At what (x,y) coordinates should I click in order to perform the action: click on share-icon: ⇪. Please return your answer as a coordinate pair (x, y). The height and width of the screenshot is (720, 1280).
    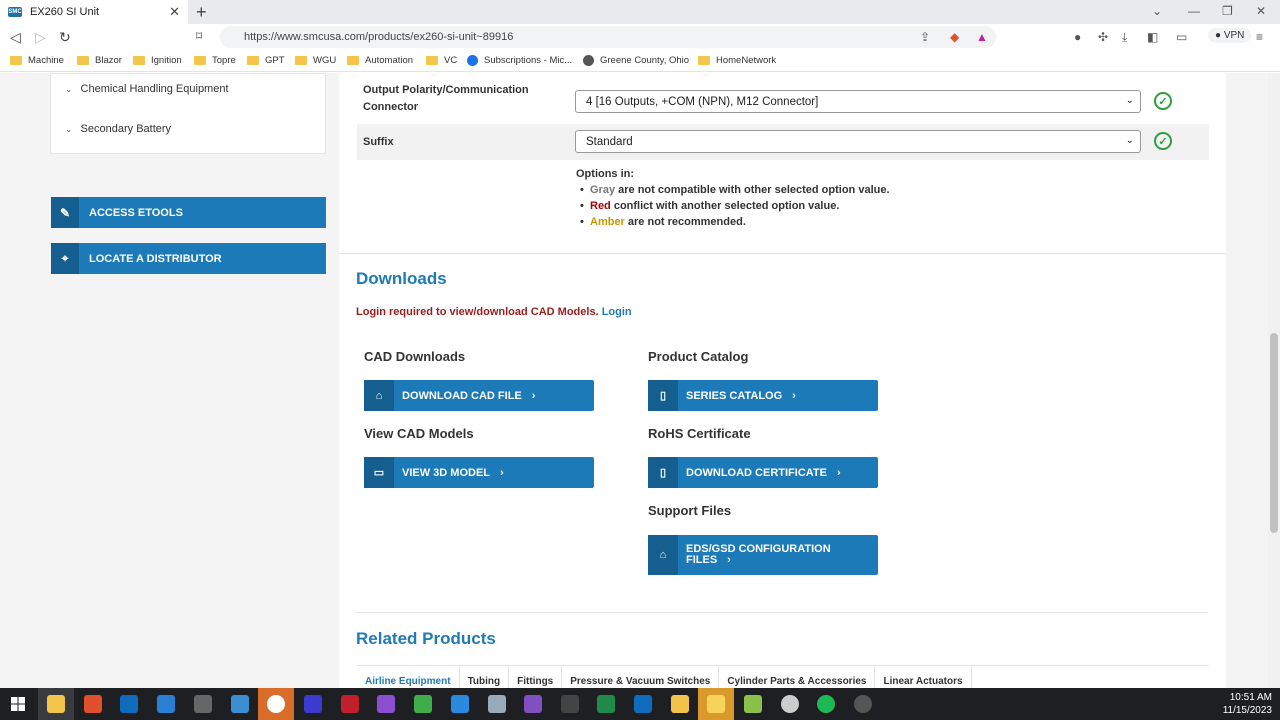
    Looking at the image, I should click on (925, 37).